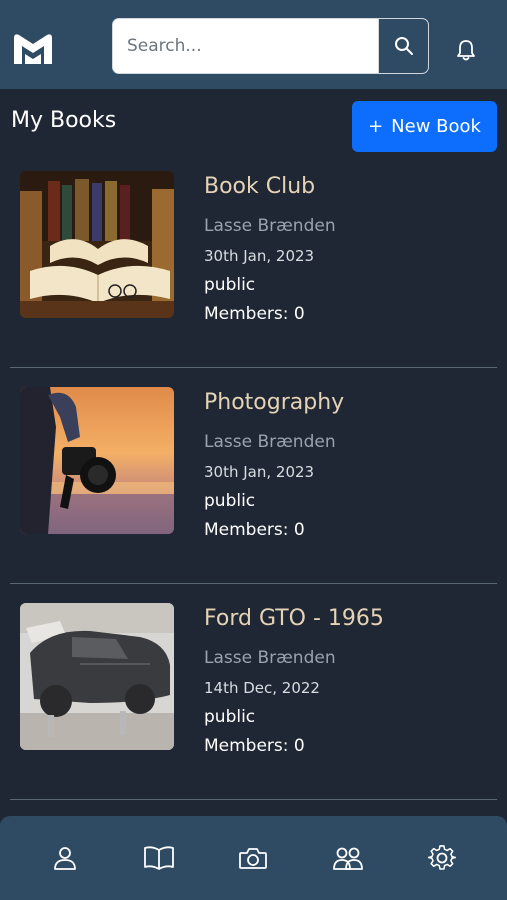 The width and height of the screenshot is (507, 900). I want to click on bottom-nav, so click(253, 858).